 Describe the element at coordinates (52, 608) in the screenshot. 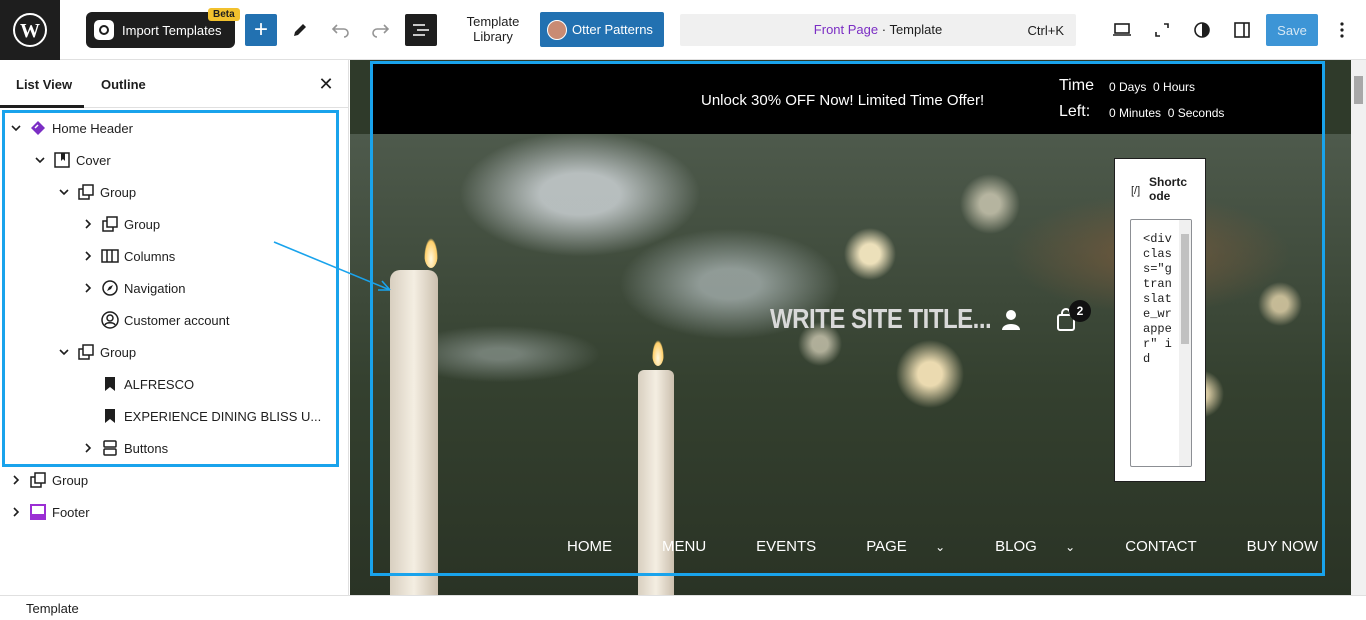

I see `status-breadcrumb: Template` at that location.